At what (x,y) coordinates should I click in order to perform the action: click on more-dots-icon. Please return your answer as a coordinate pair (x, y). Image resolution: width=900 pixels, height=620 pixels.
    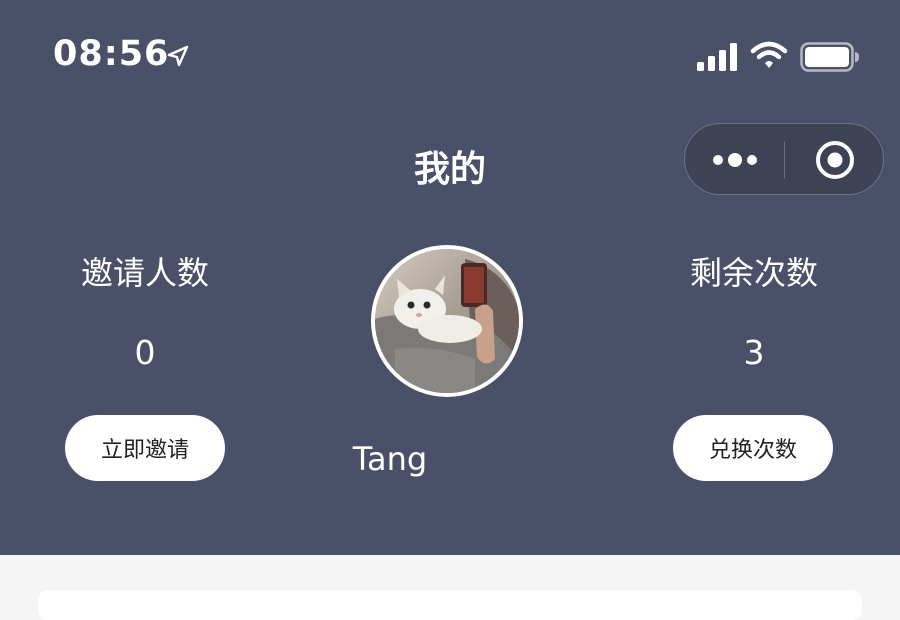
    Looking at the image, I should click on (735, 160).